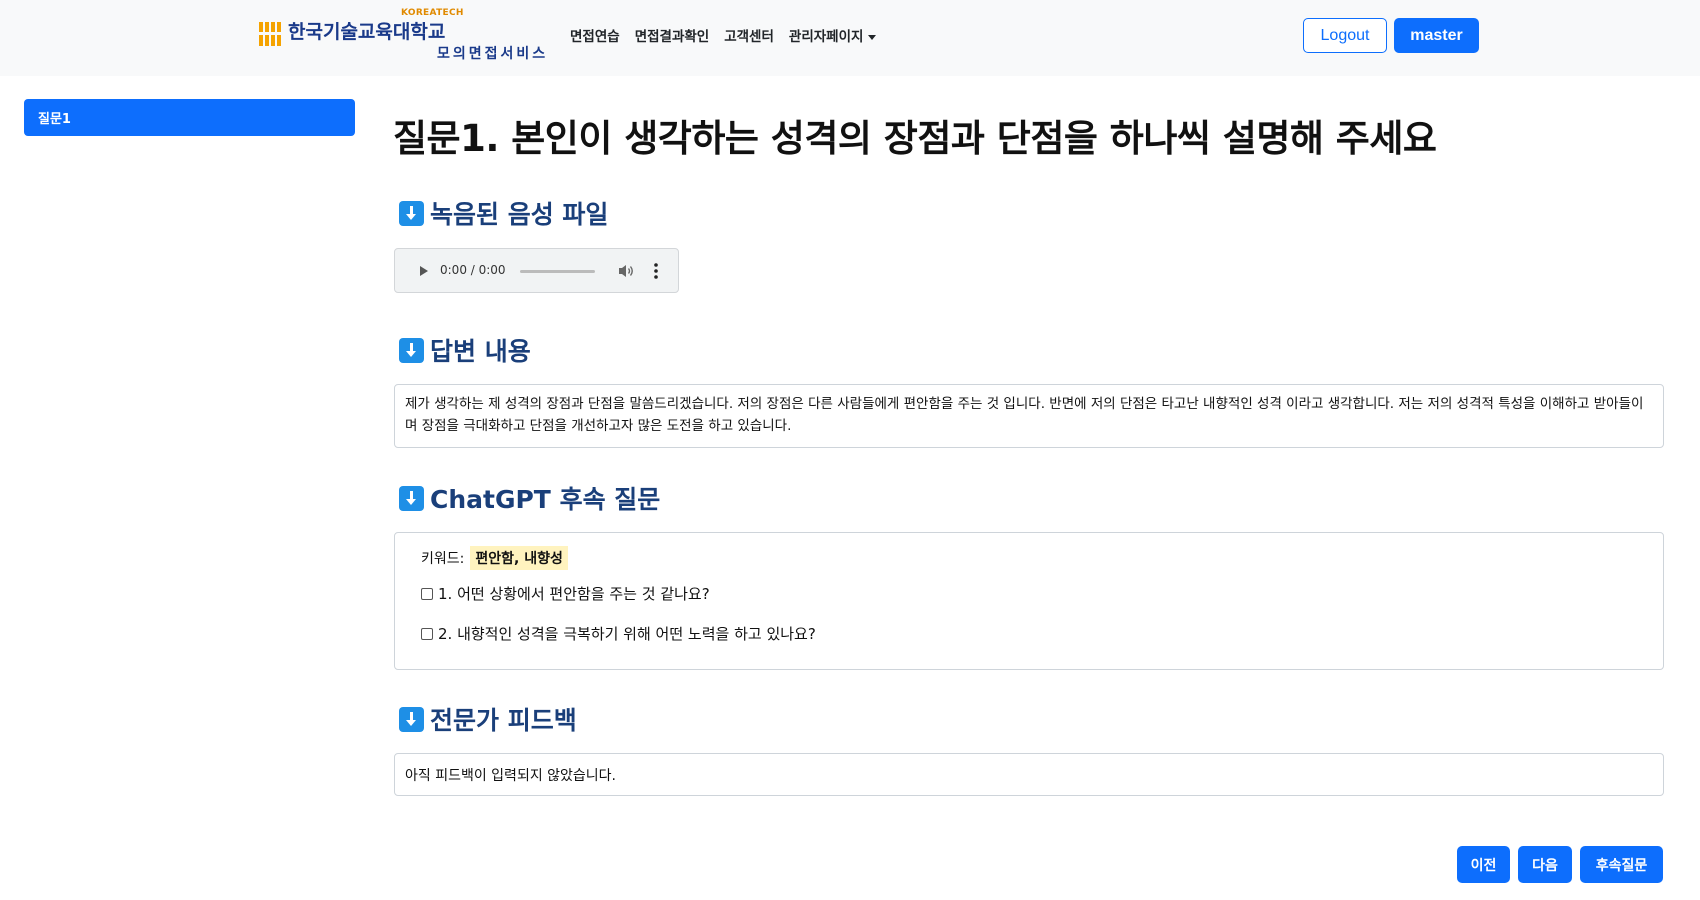 The image size is (1700, 900). What do you see at coordinates (915, 138) in the screenshot?
I see `page-title: 질문1. 본인이 생각하는 성격의 장점과 단점을 하나씩 설명해 주세요` at bounding box center [915, 138].